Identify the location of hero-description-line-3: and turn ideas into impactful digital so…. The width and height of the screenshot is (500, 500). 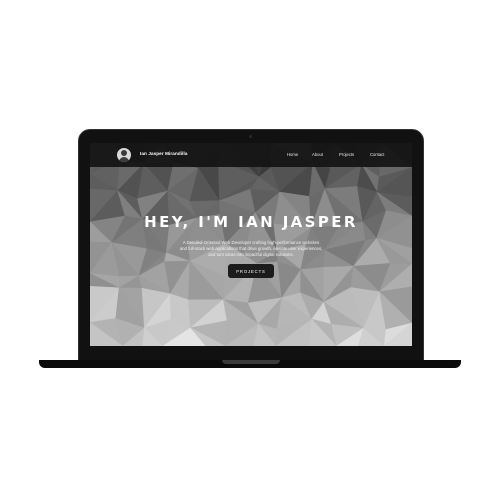
(251, 254).